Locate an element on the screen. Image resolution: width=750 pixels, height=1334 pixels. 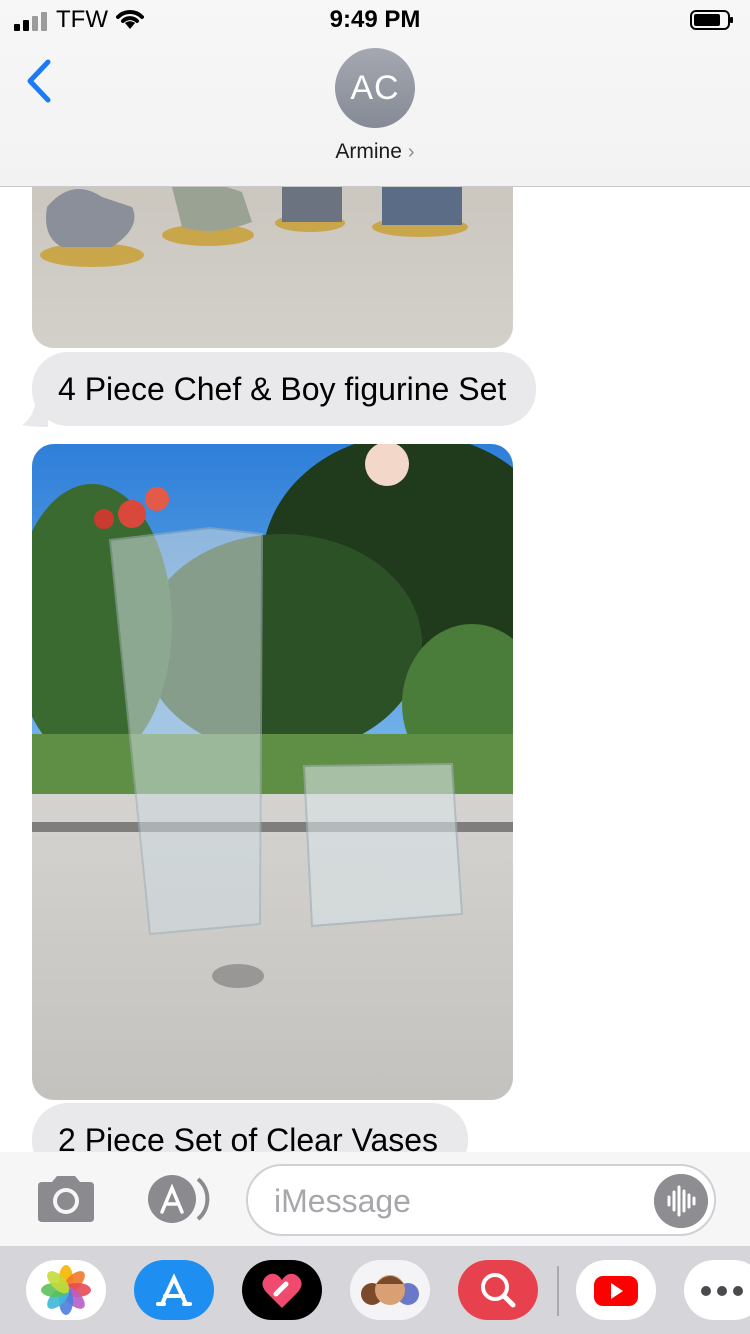
status-bar: TFW 9:49 PM is located at coordinates (375, 20).